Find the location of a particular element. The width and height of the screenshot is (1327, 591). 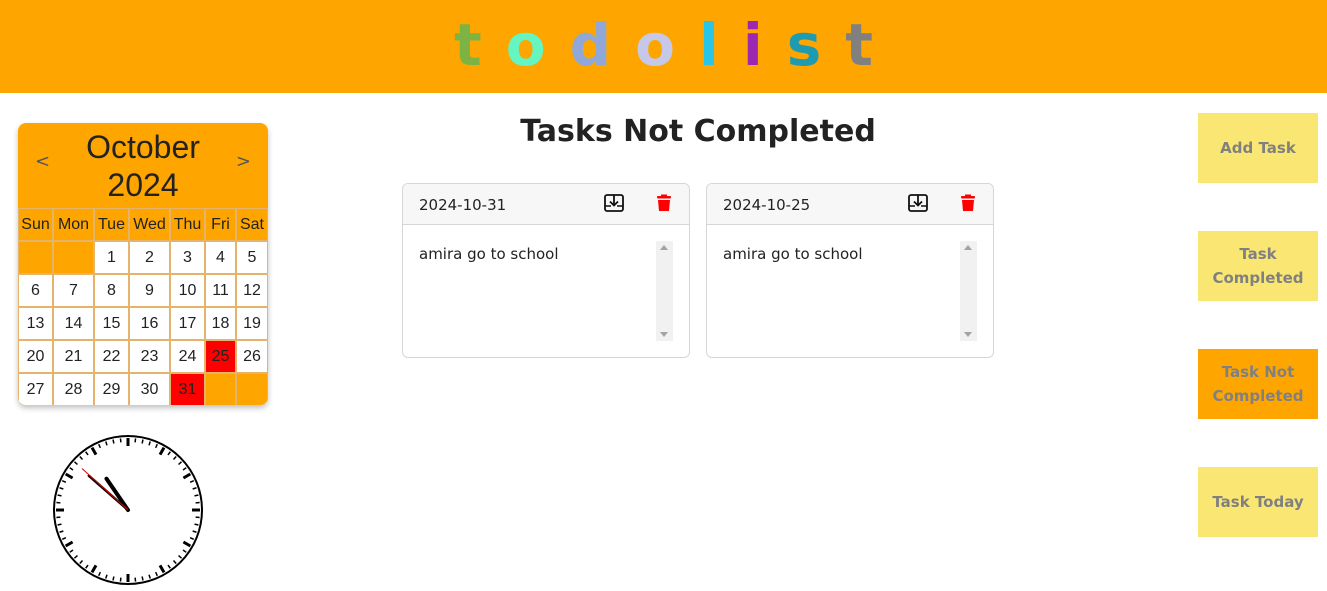

calendar-day: 22 is located at coordinates (111, 356).